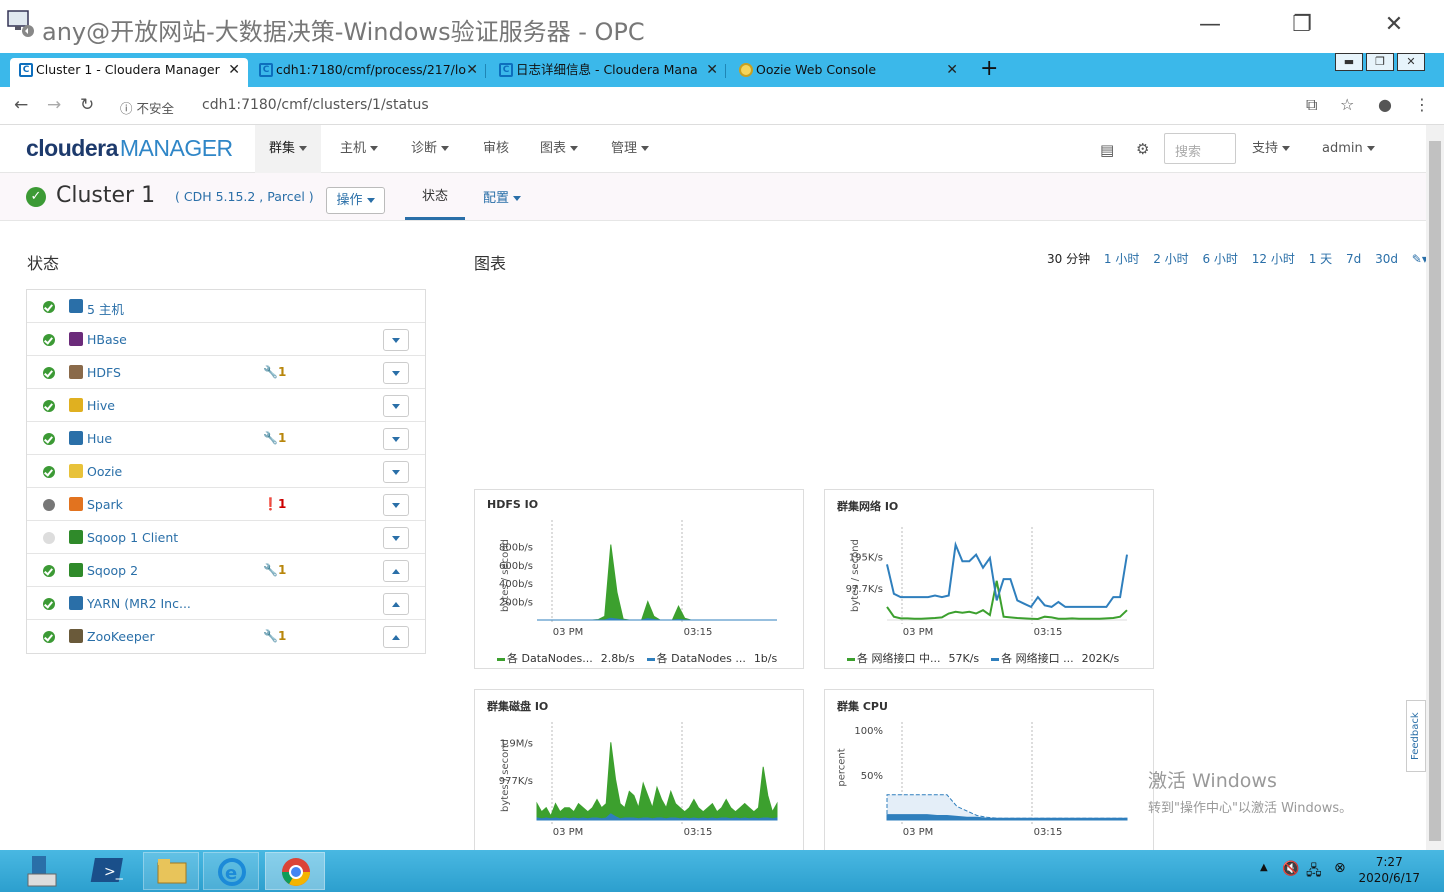 This screenshot has width=1444, height=894. Describe the element at coordinates (630, 149) in the screenshot. I see `menu-administration: 管理` at that location.